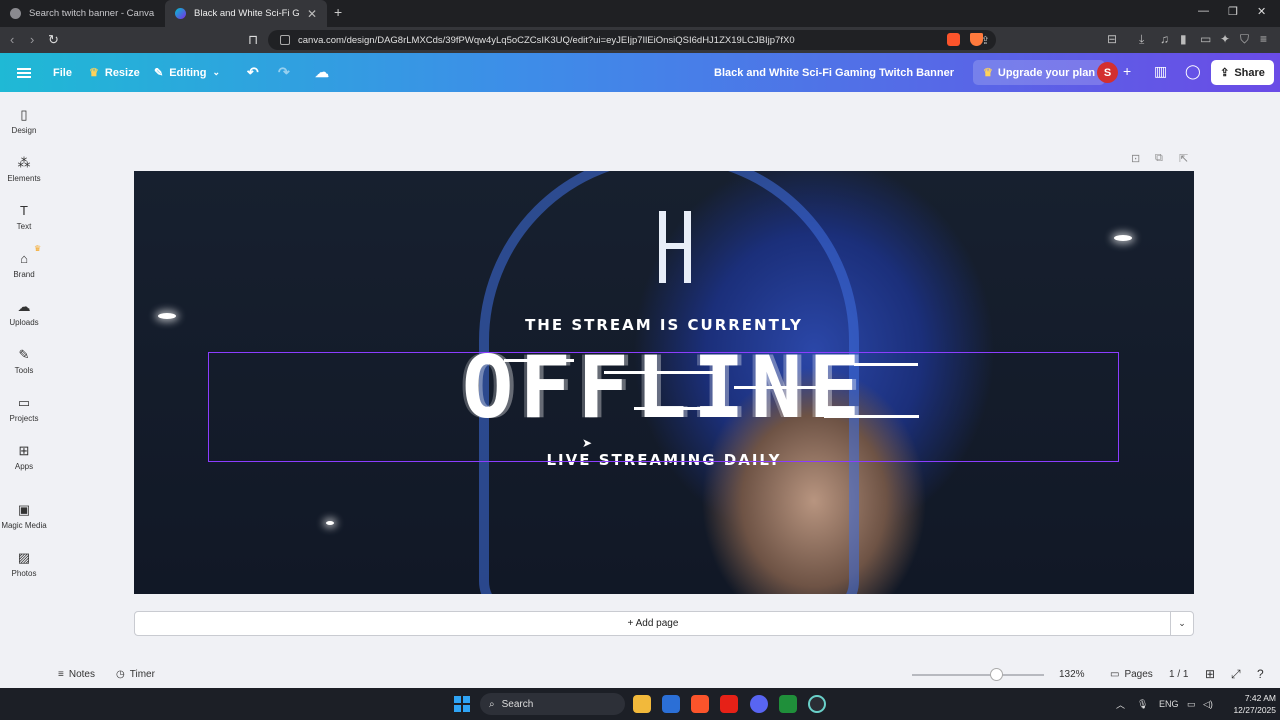 The height and width of the screenshot is (720, 1280). Describe the element at coordinates (322, 72) in the screenshot. I see `cloud-save-status: ☁` at that location.